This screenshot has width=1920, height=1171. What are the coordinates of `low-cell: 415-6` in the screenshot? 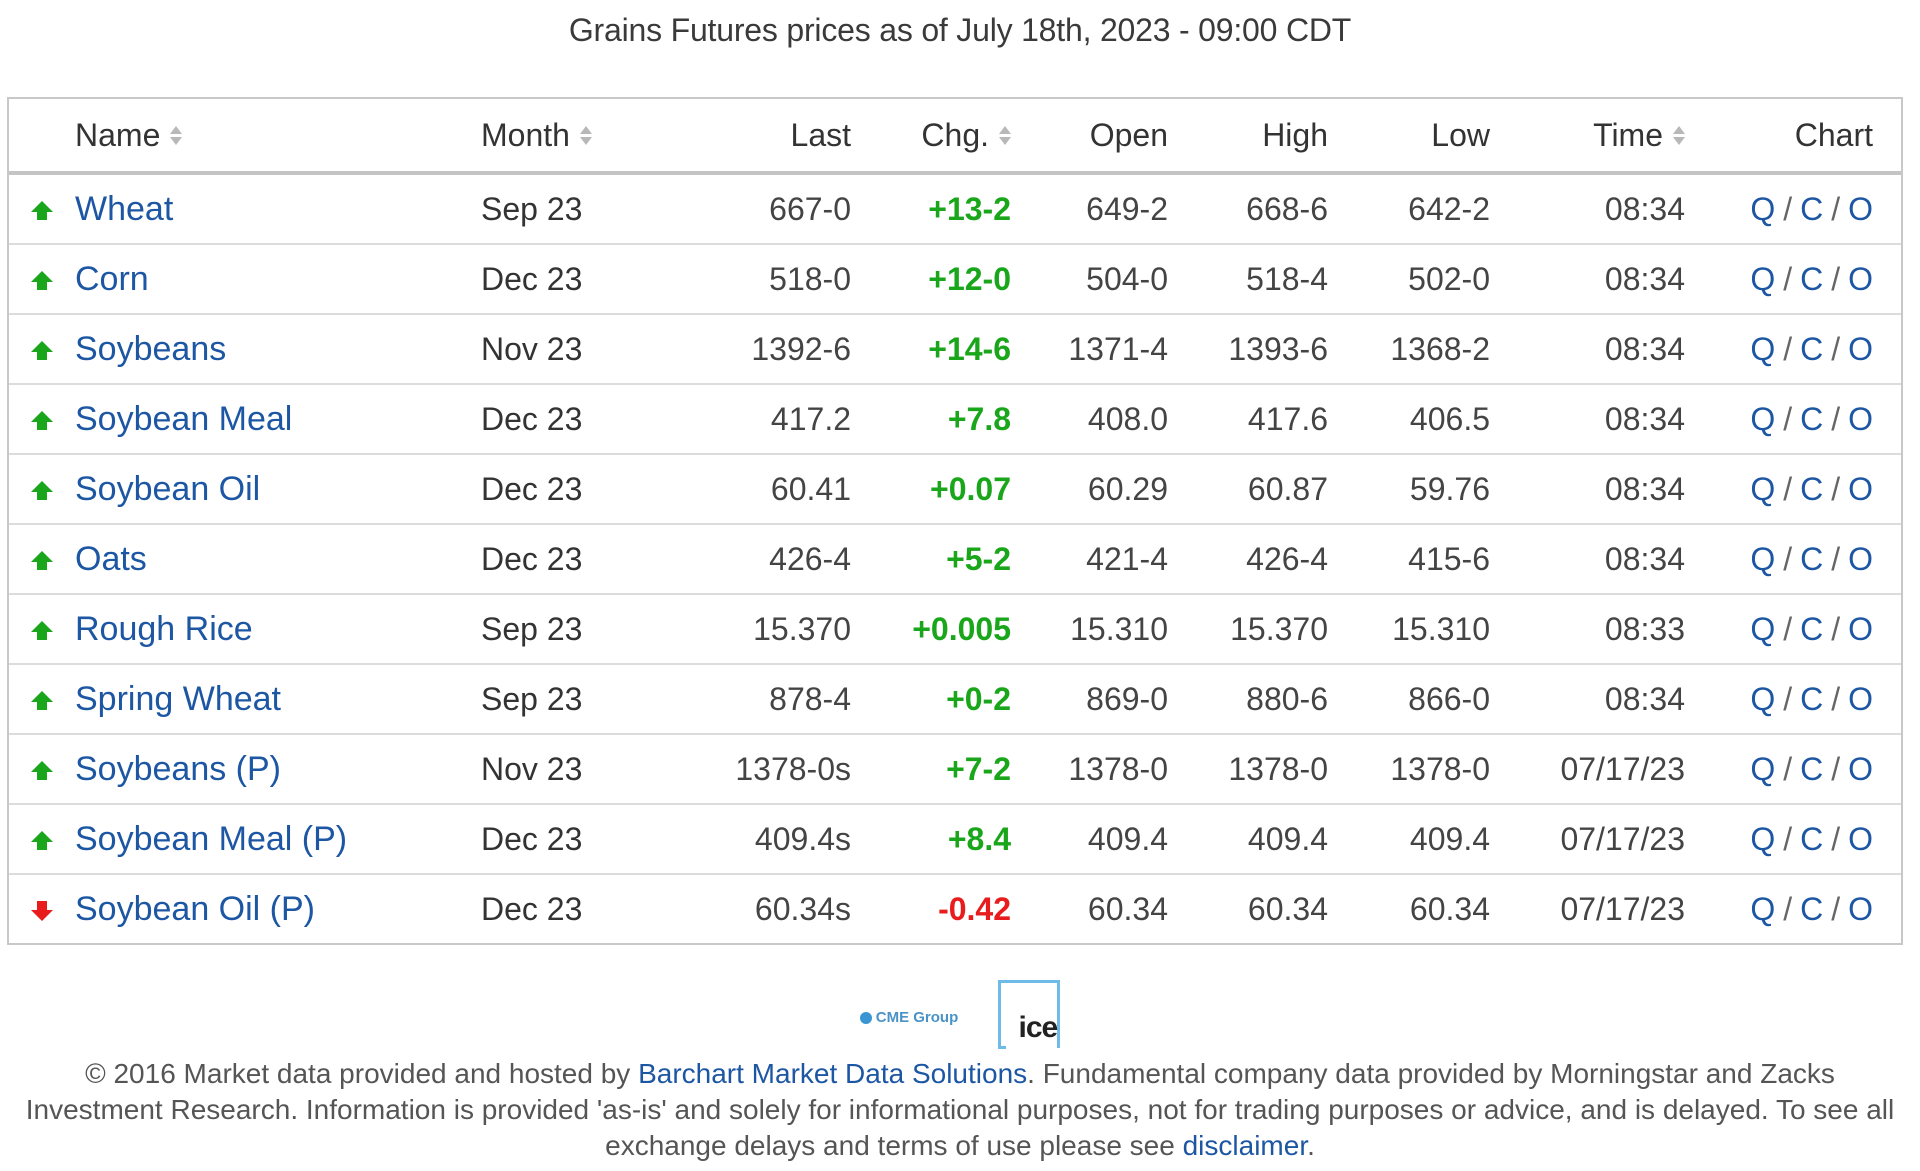 It's located at (1409, 559).